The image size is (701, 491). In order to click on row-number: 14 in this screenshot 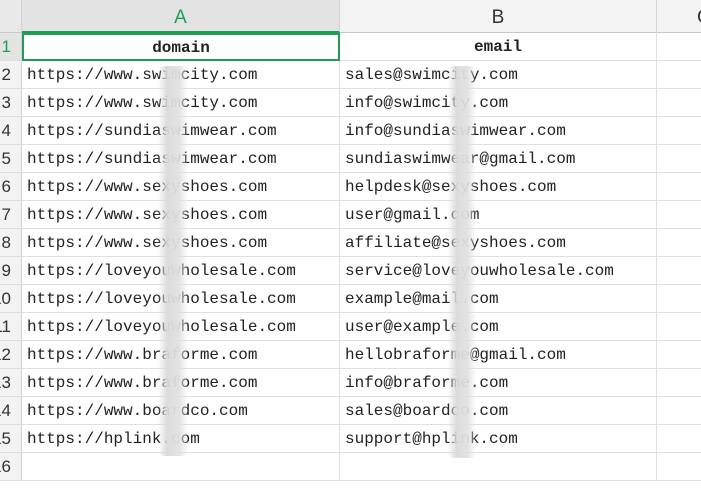, I will do `click(5, 410)`.